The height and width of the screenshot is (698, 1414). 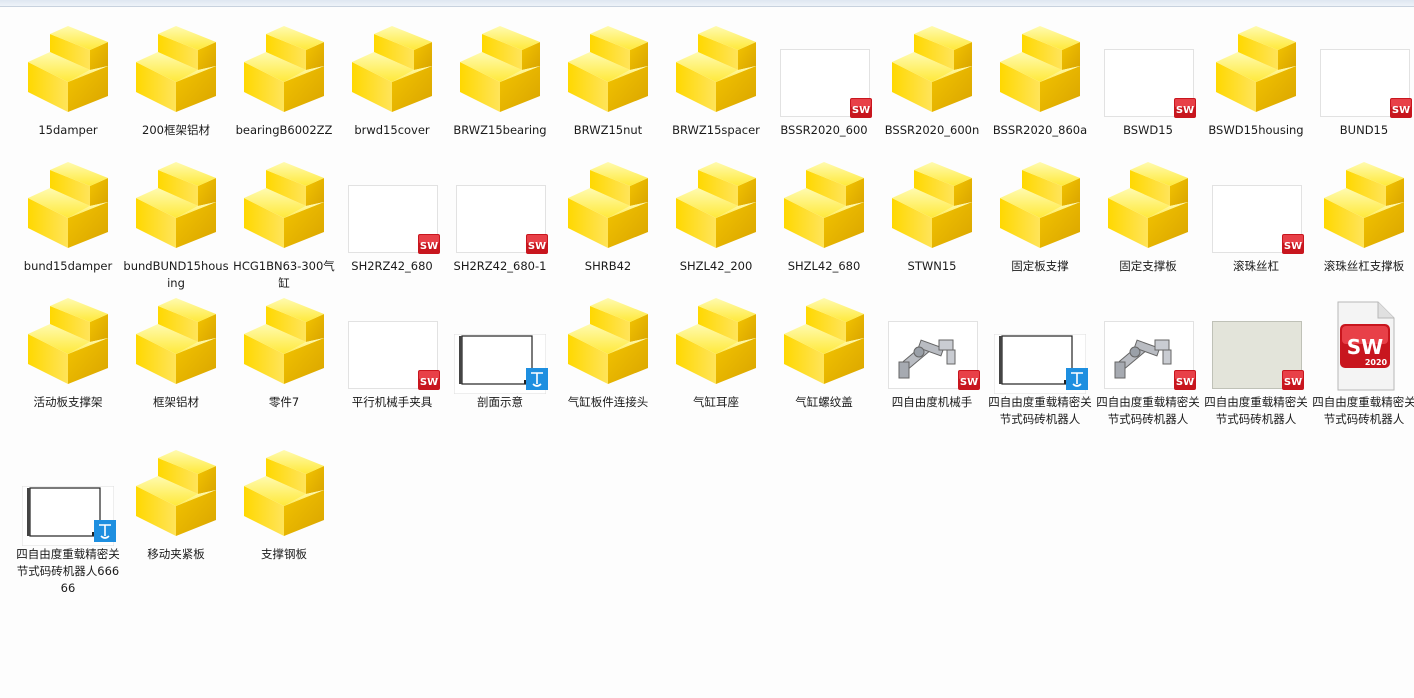 What do you see at coordinates (500, 266) in the screenshot?
I see `file-name-label: SH2RZ42_680-1` at bounding box center [500, 266].